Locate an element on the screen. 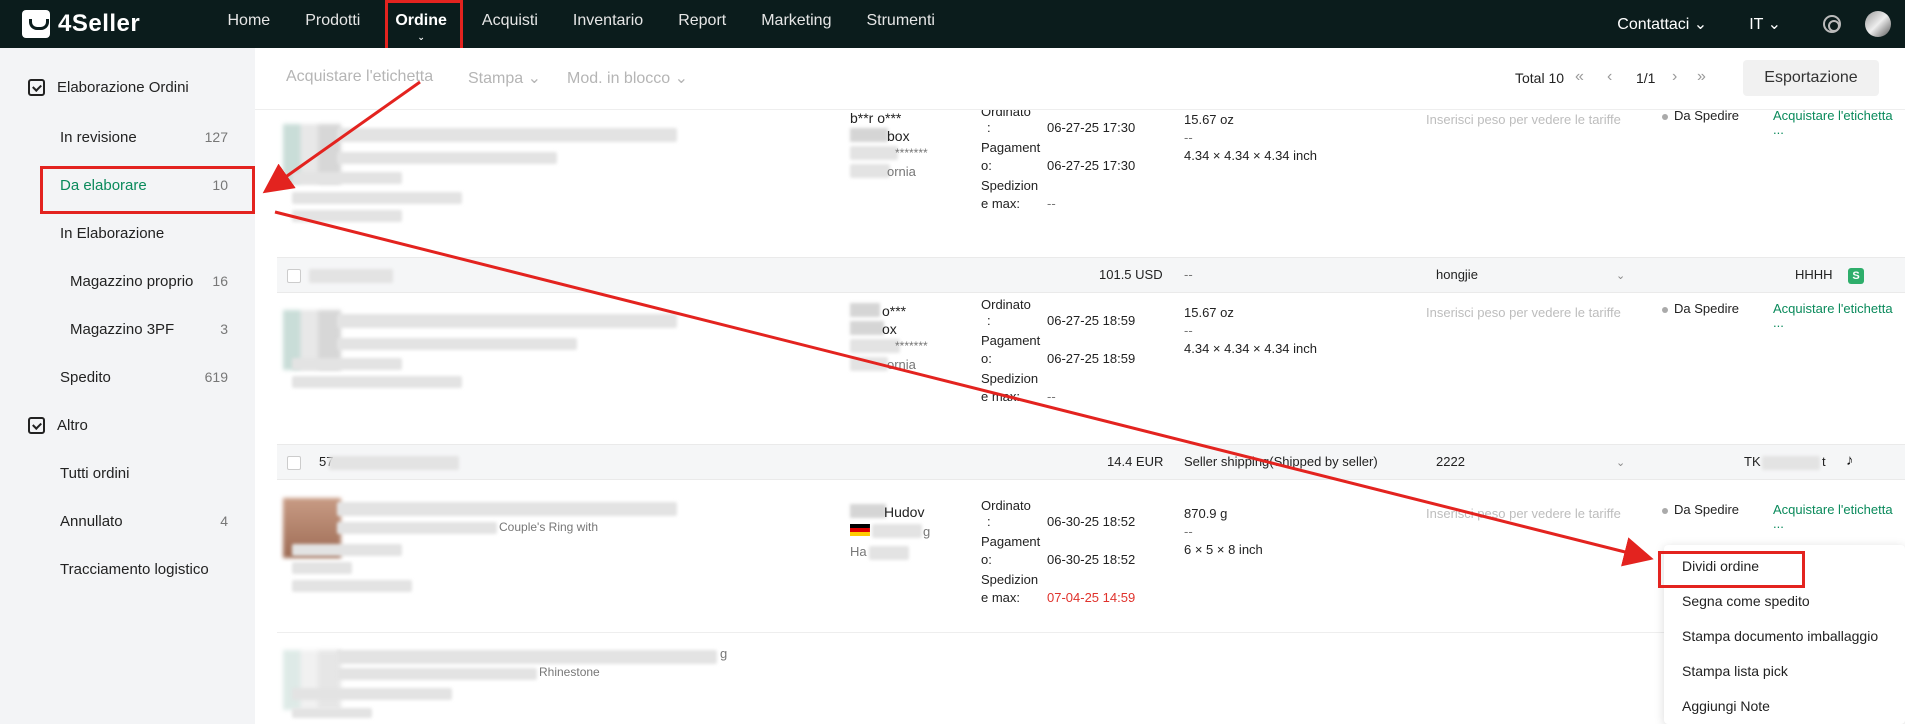 This screenshot has height=724, width=1905. print-packing-slip-menu-item: Stampa documento imballaggio is located at coordinates (1780, 636).